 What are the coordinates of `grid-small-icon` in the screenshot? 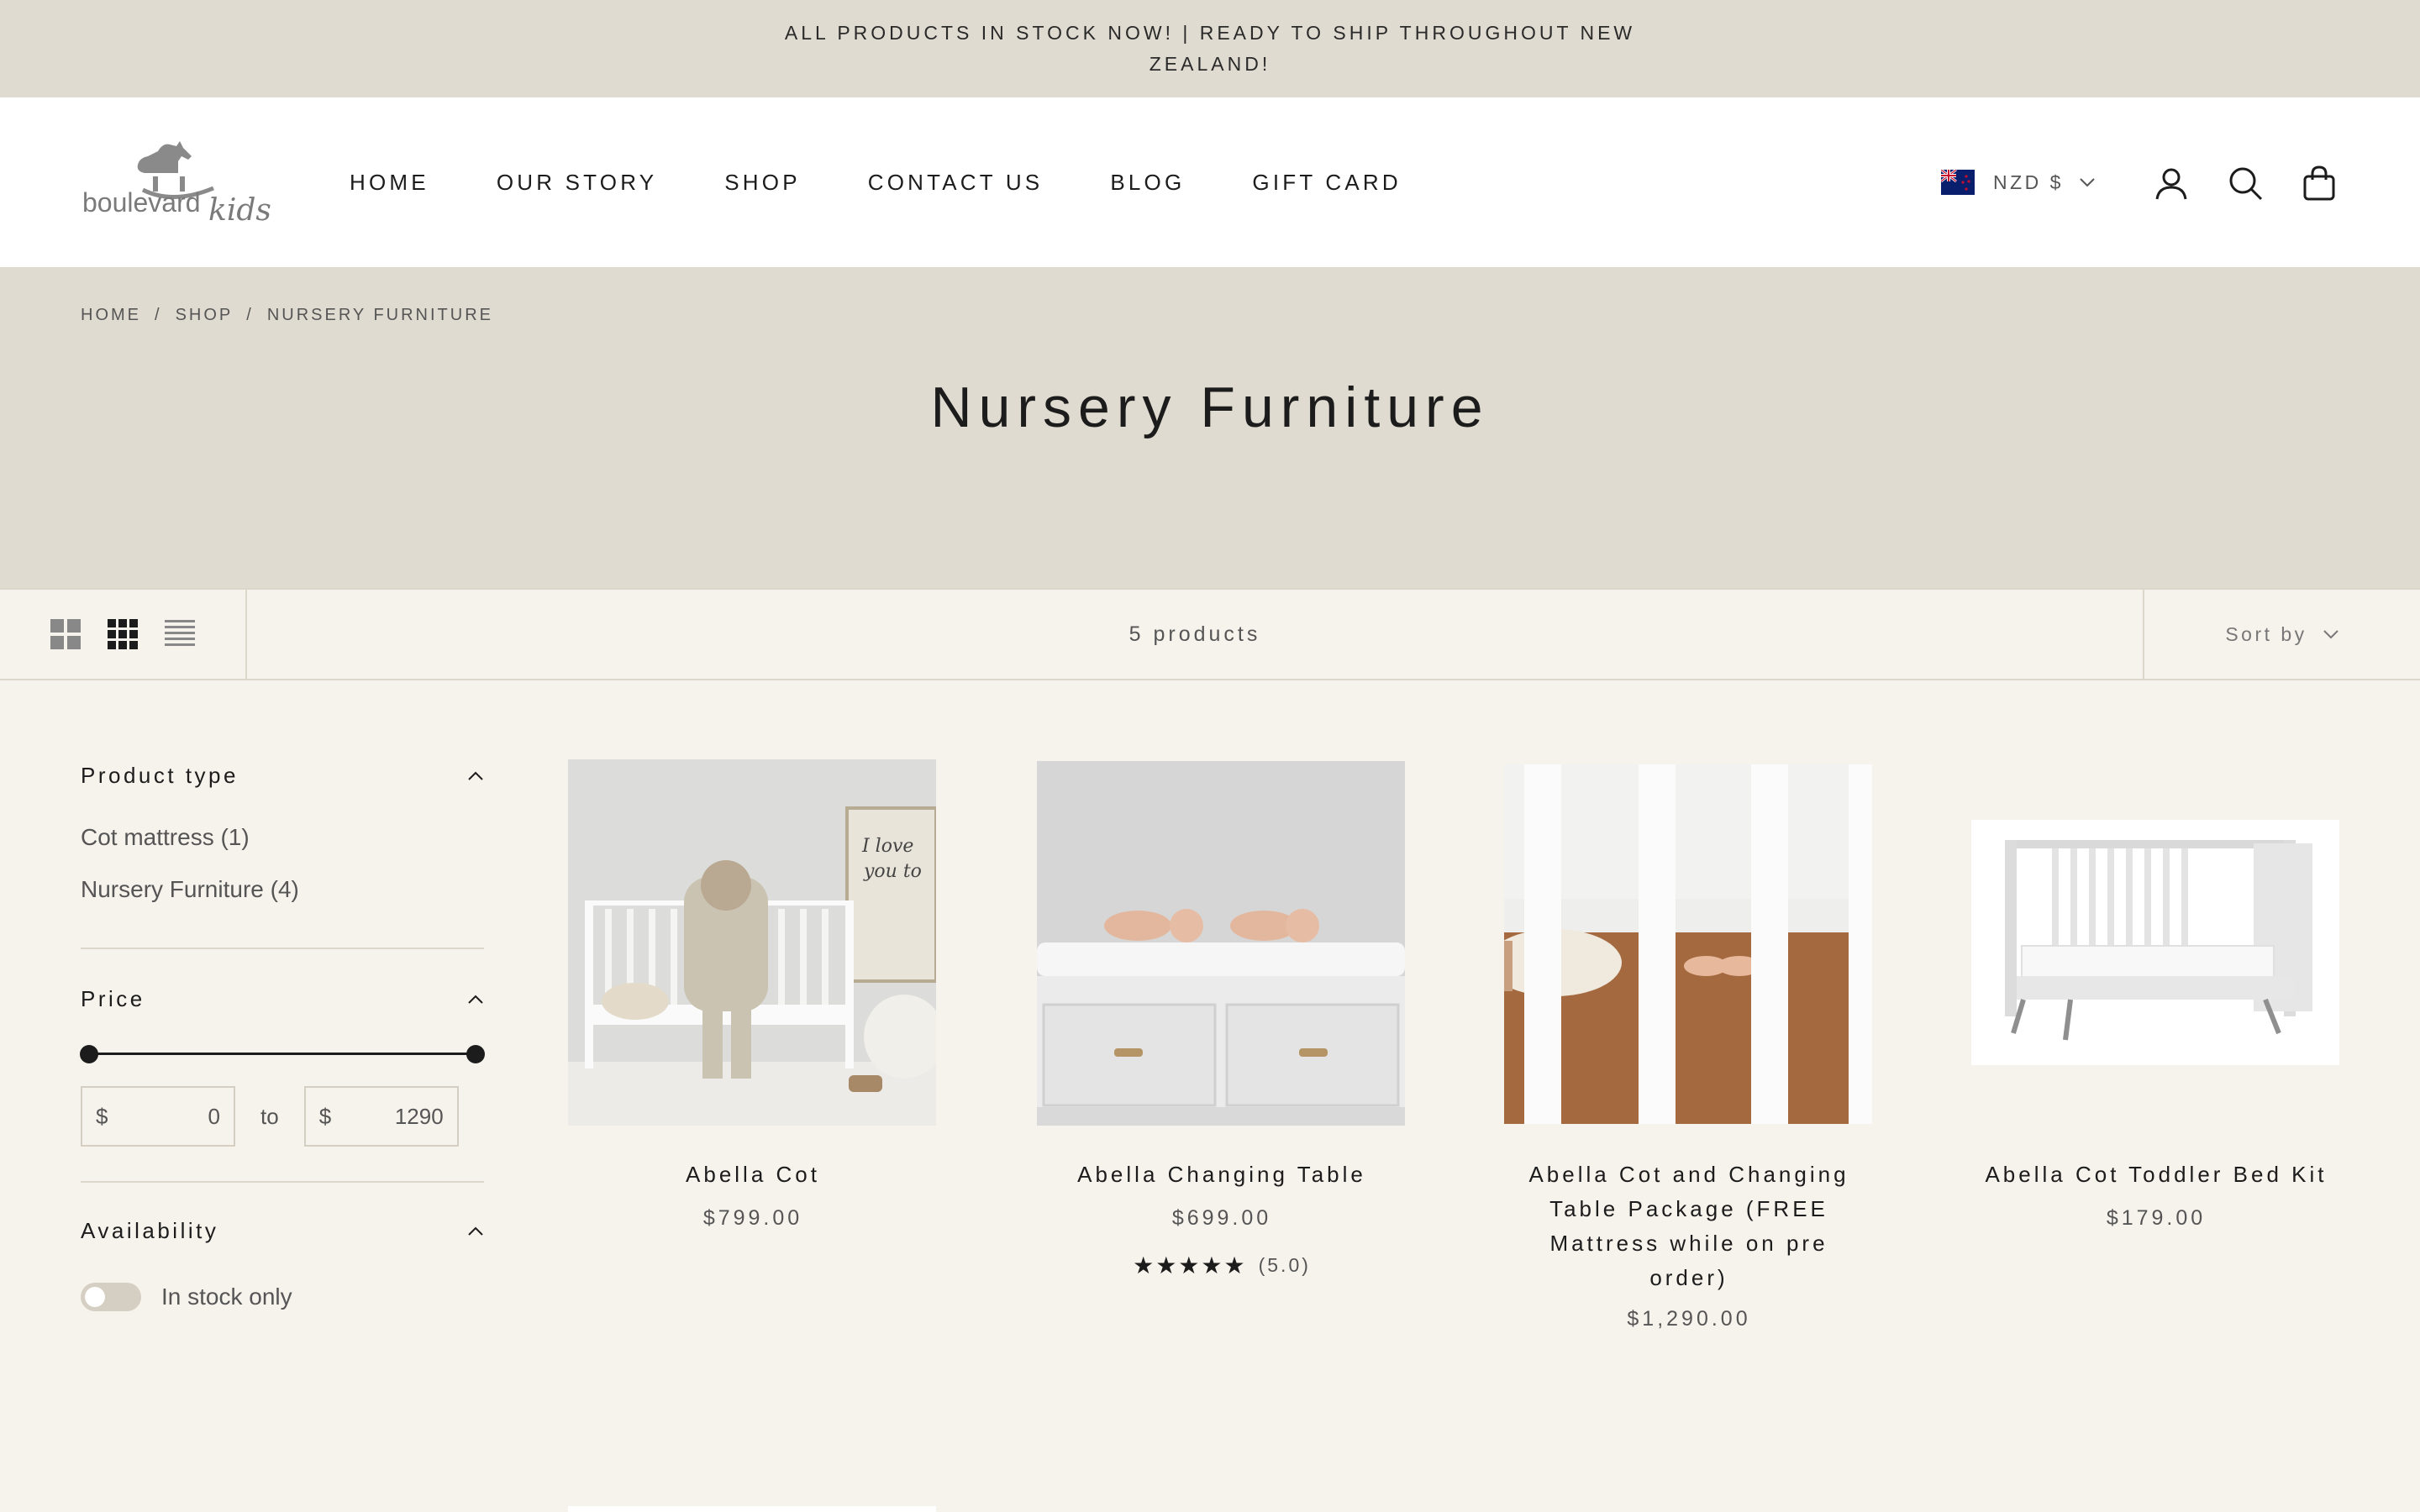 It's located at (123, 634).